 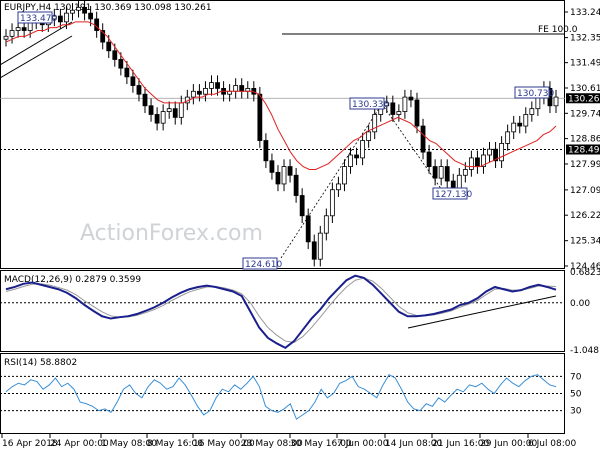 What do you see at coordinates (585, 13) in the screenshot?
I see `y-tick-label: 133.240` at bounding box center [585, 13].